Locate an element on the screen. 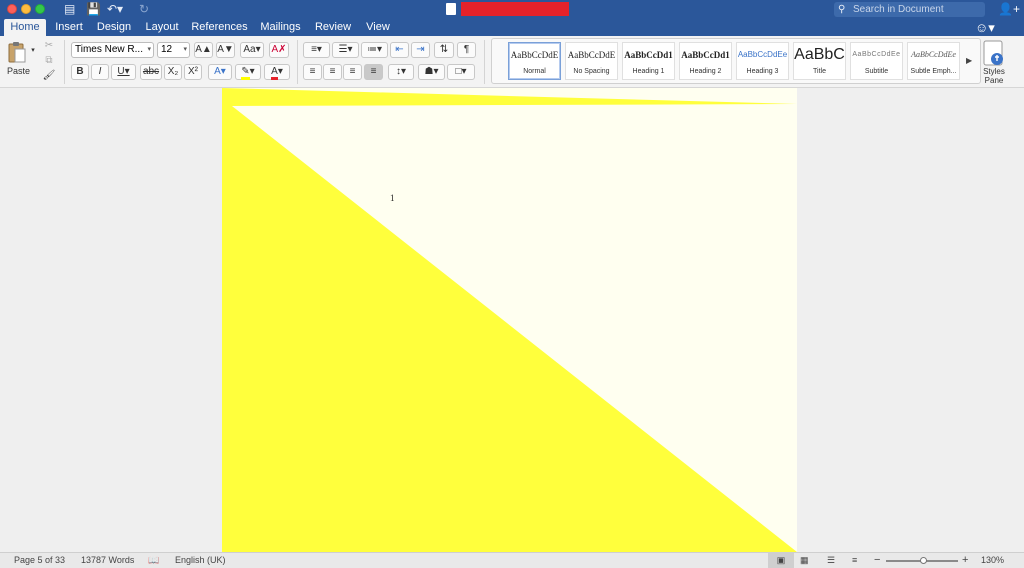 Image resolution: width=1024 pixels, height=568 pixels. style-normal: AaBbCcDdE Normal is located at coordinates (534, 61).